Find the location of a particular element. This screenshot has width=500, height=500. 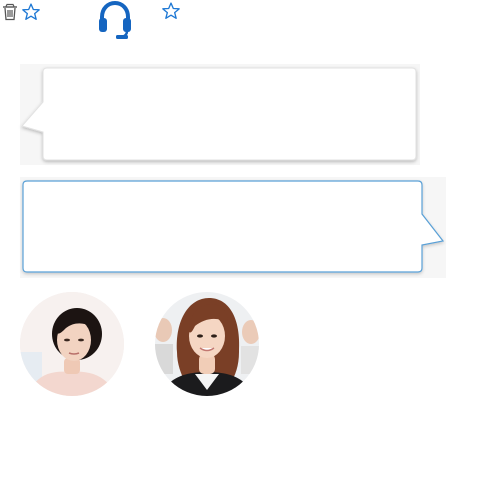

headset-icon is located at coordinates (115, 20).